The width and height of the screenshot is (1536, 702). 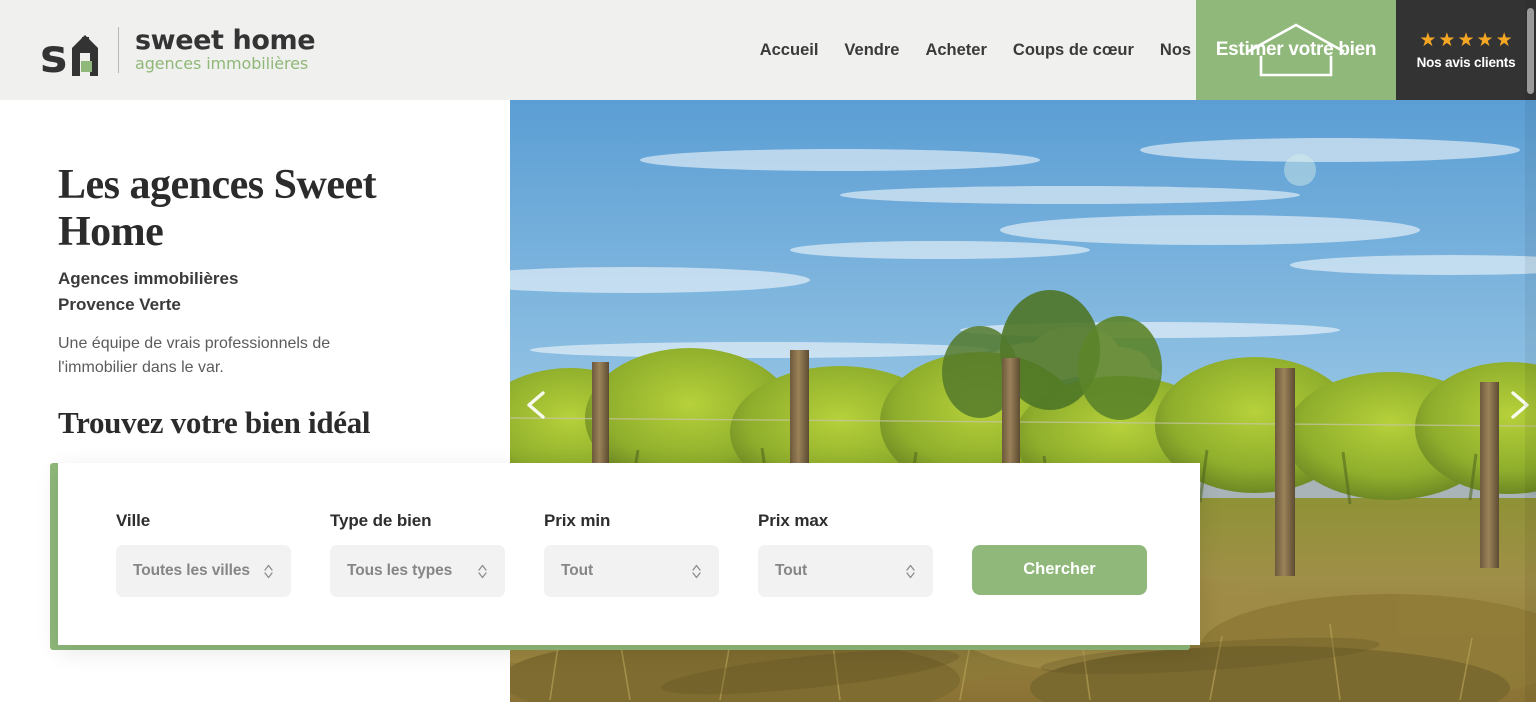 What do you see at coordinates (791, 570) in the screenshot?
I see `prix-max-select-value: Tout` at bounding box center [791, 570].